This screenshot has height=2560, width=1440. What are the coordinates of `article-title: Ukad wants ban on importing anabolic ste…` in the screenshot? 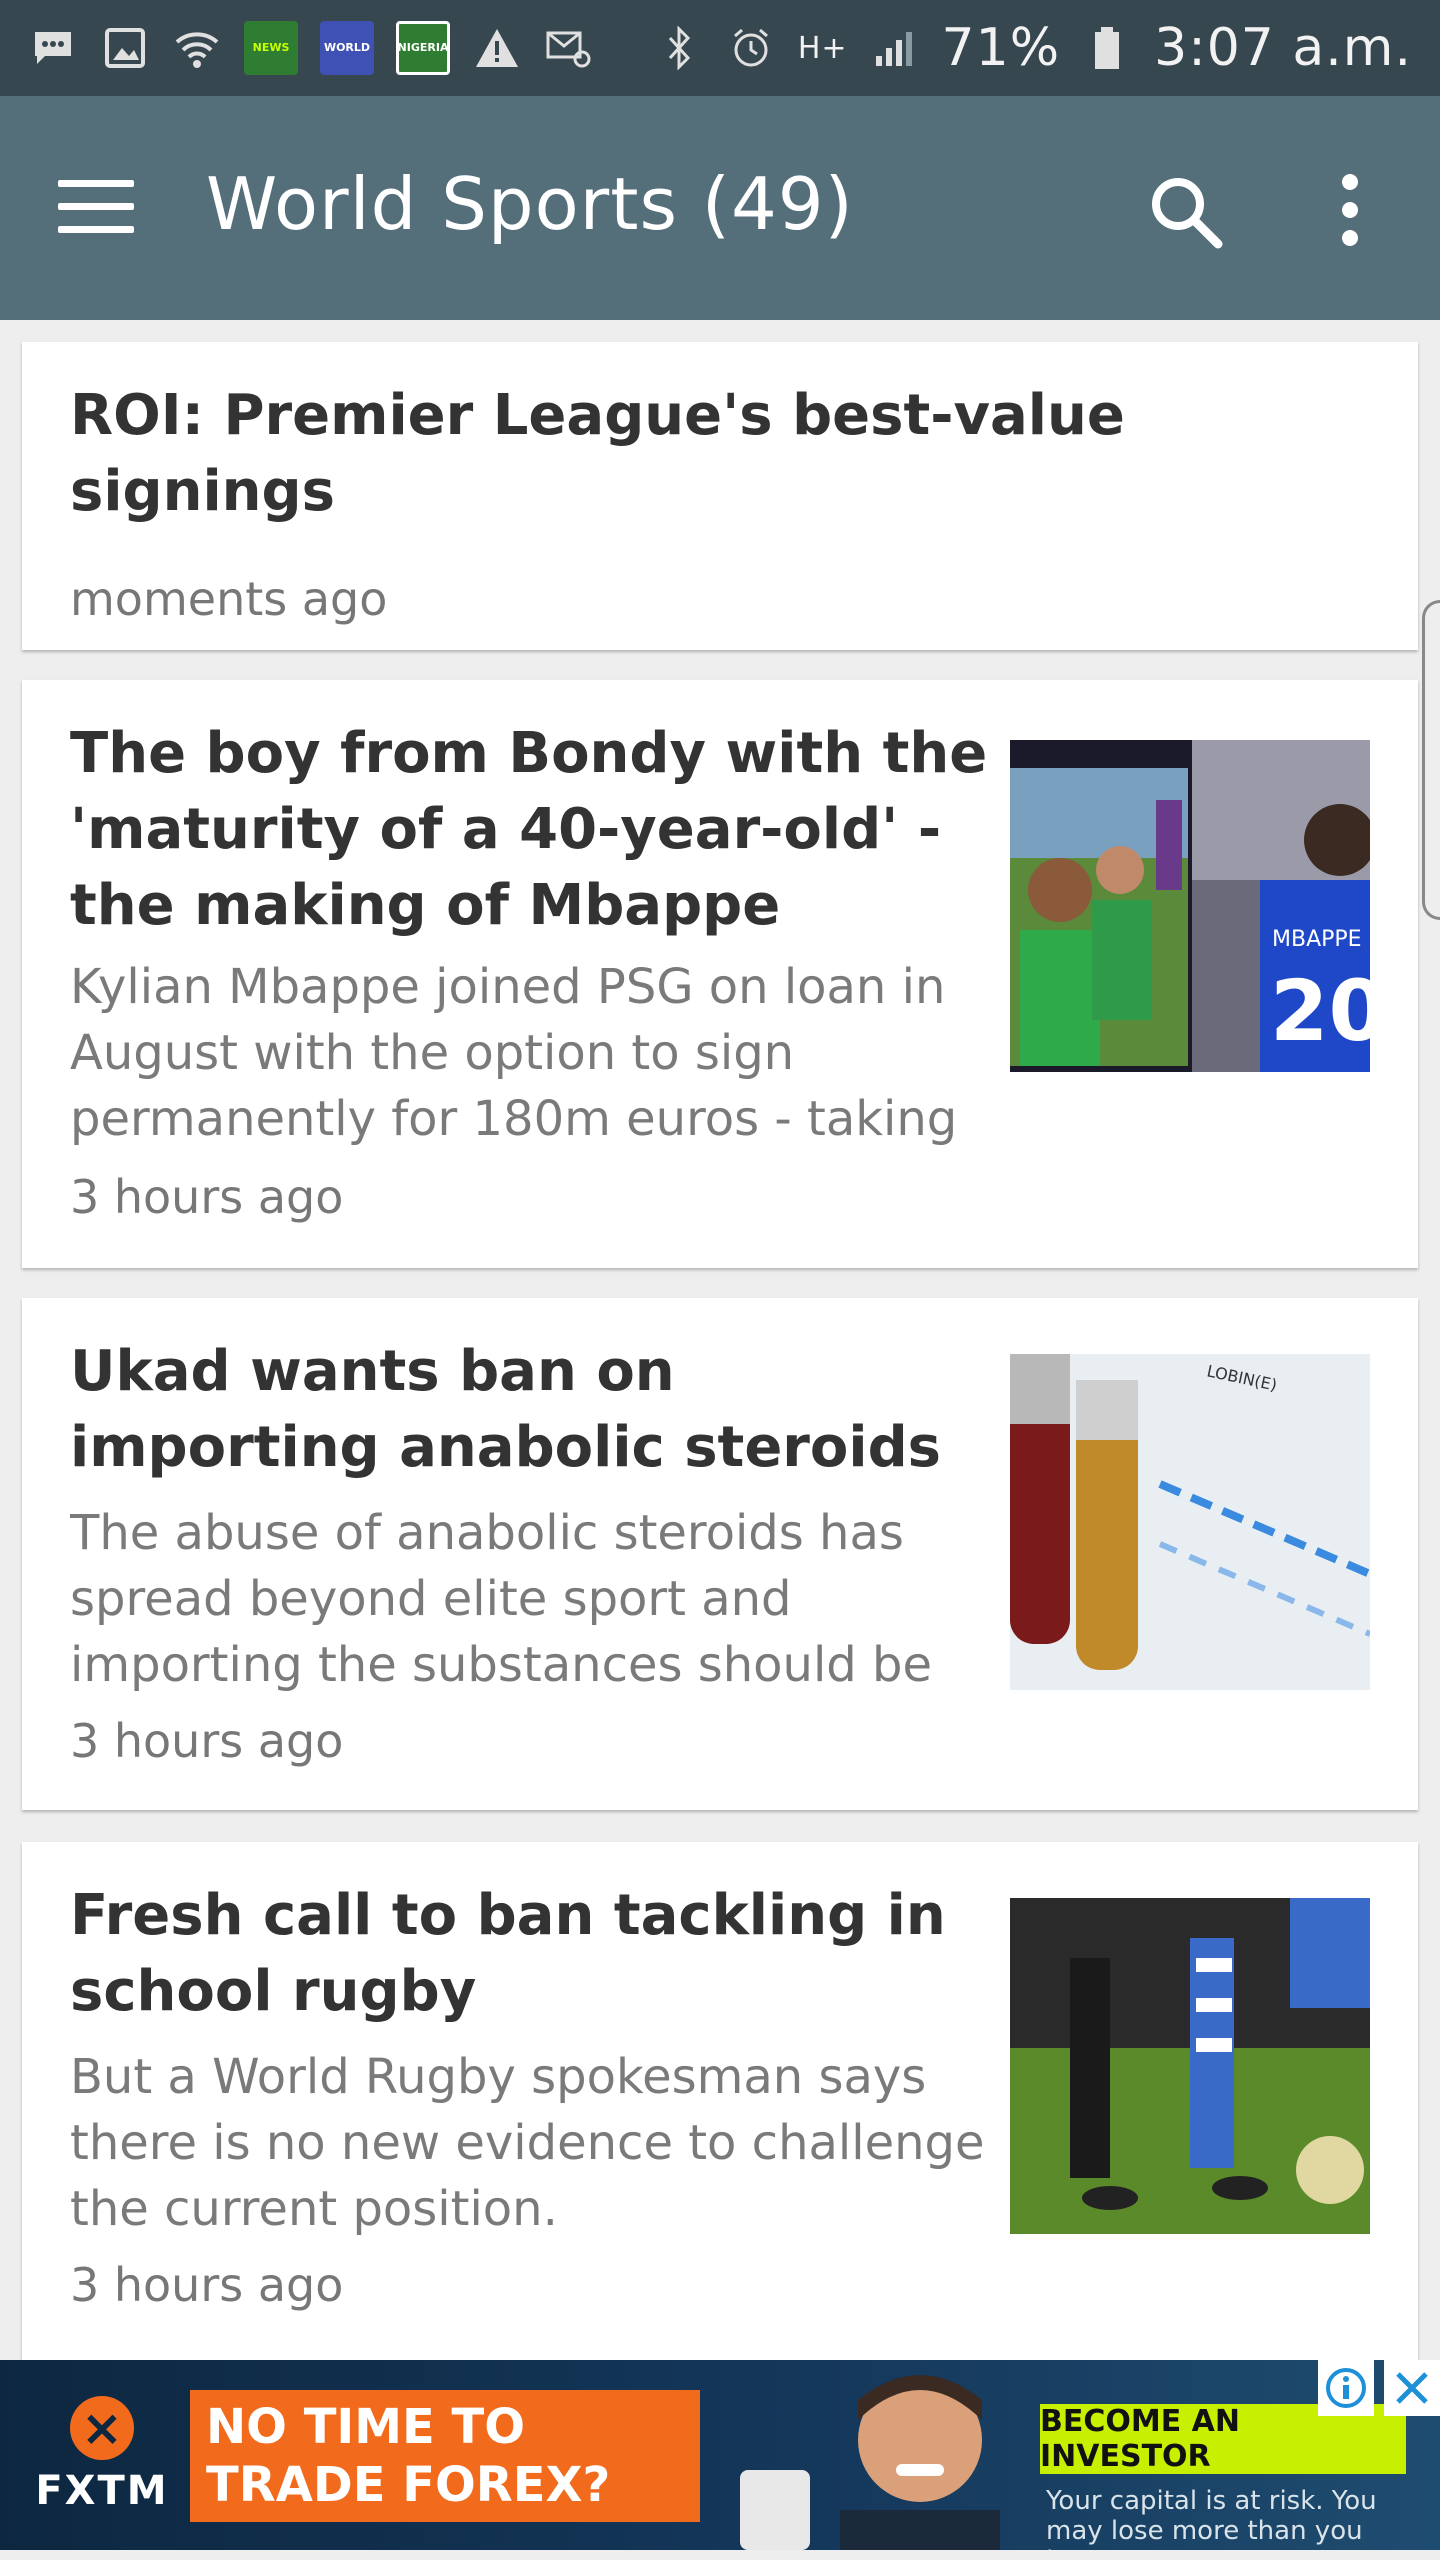 It's located at (506, 1409).